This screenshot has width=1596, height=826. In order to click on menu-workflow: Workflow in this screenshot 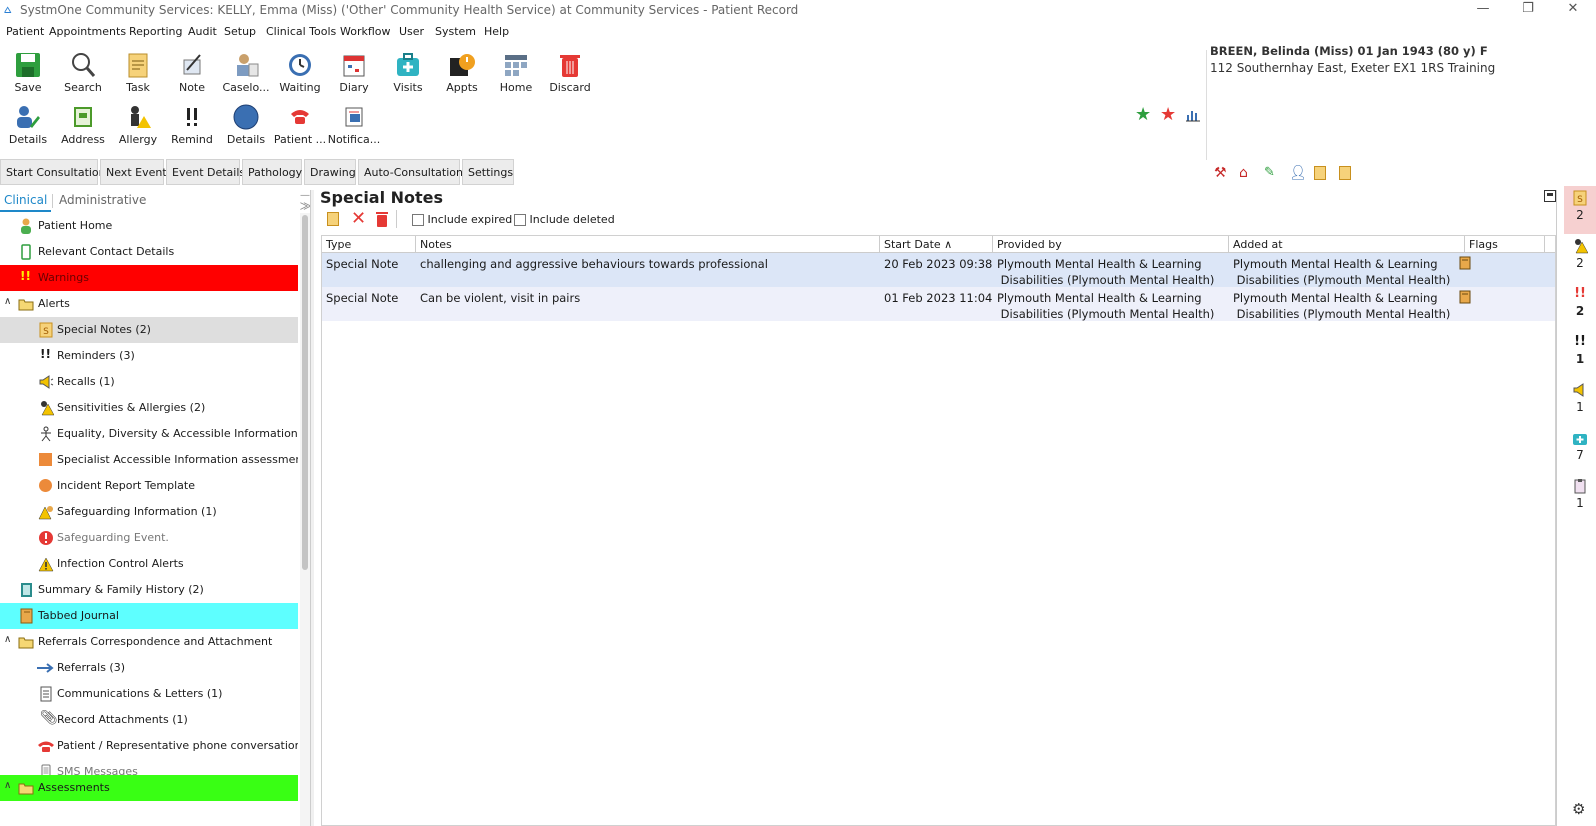, I will do `click(365, 31)`.